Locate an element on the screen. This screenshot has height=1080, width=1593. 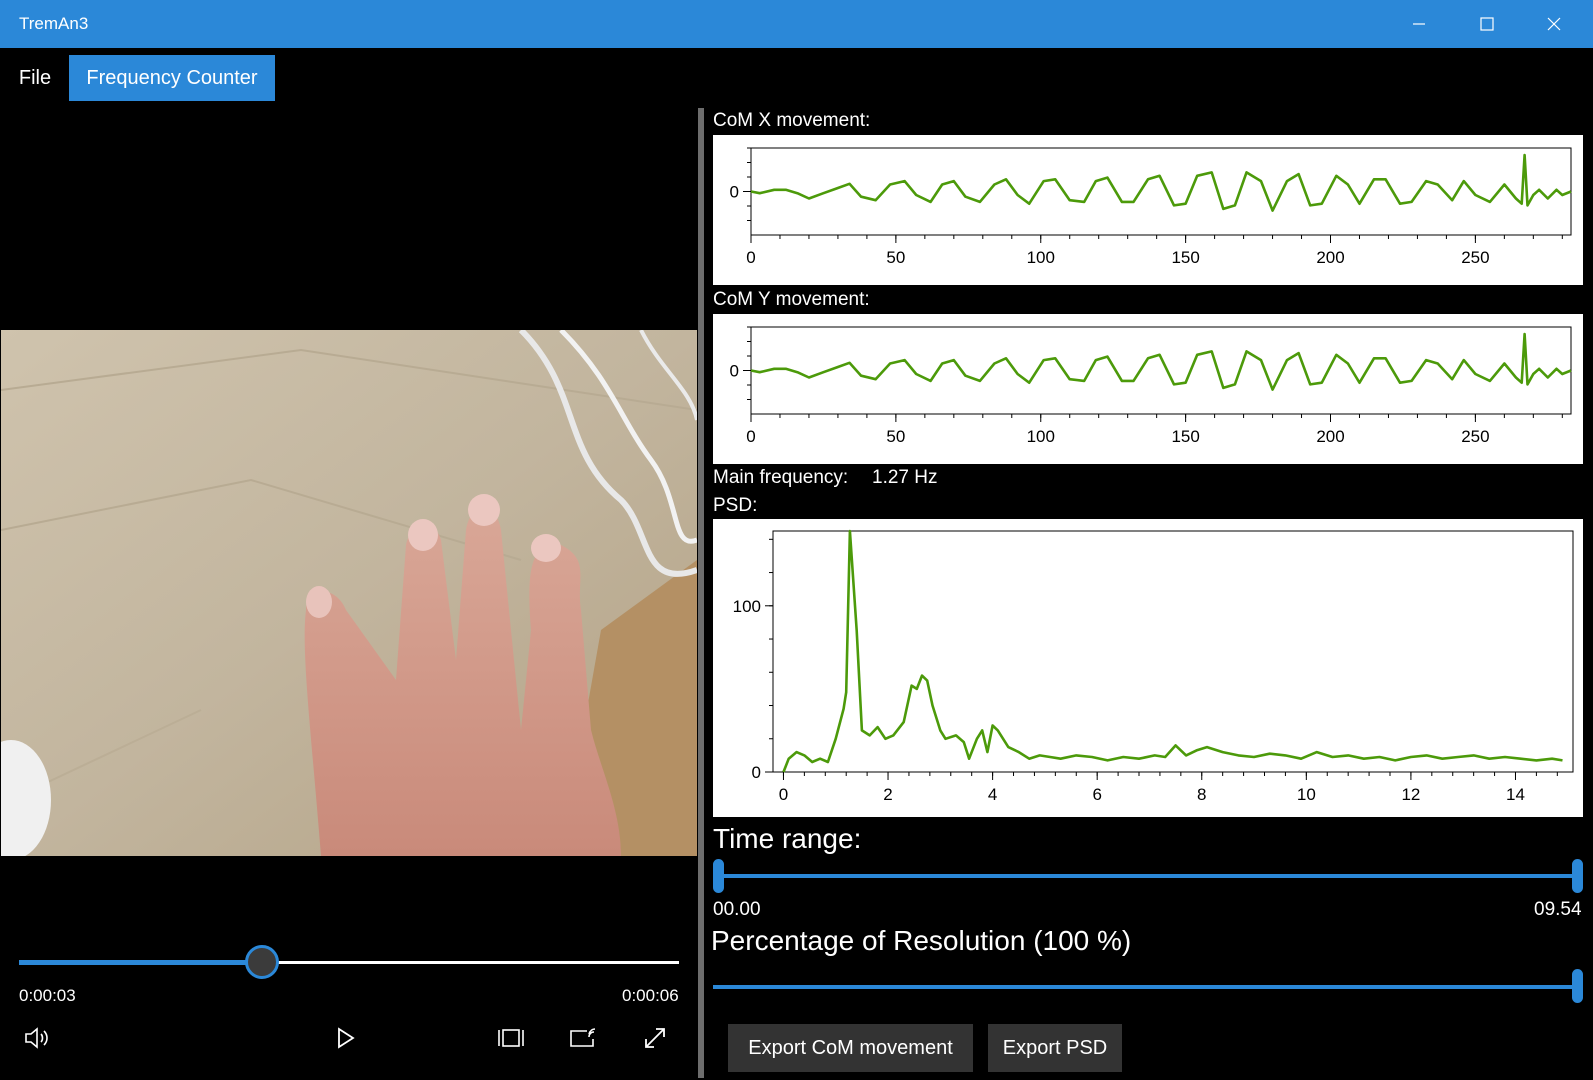
psd-label: PSD: is located at coordinates (735, 505).